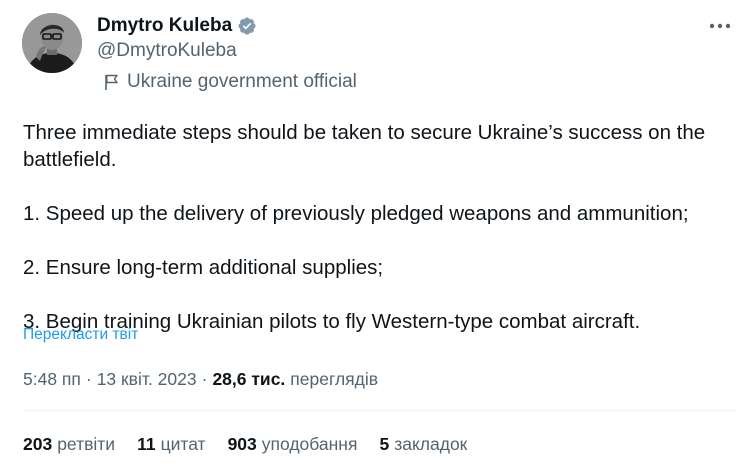 The width and height of the screenshot is (751, 468). What do you see at coordinates (52, 379) in the screenshot?
I see `tweet-time: 5:48 пп` at bounding box center [52, 379].